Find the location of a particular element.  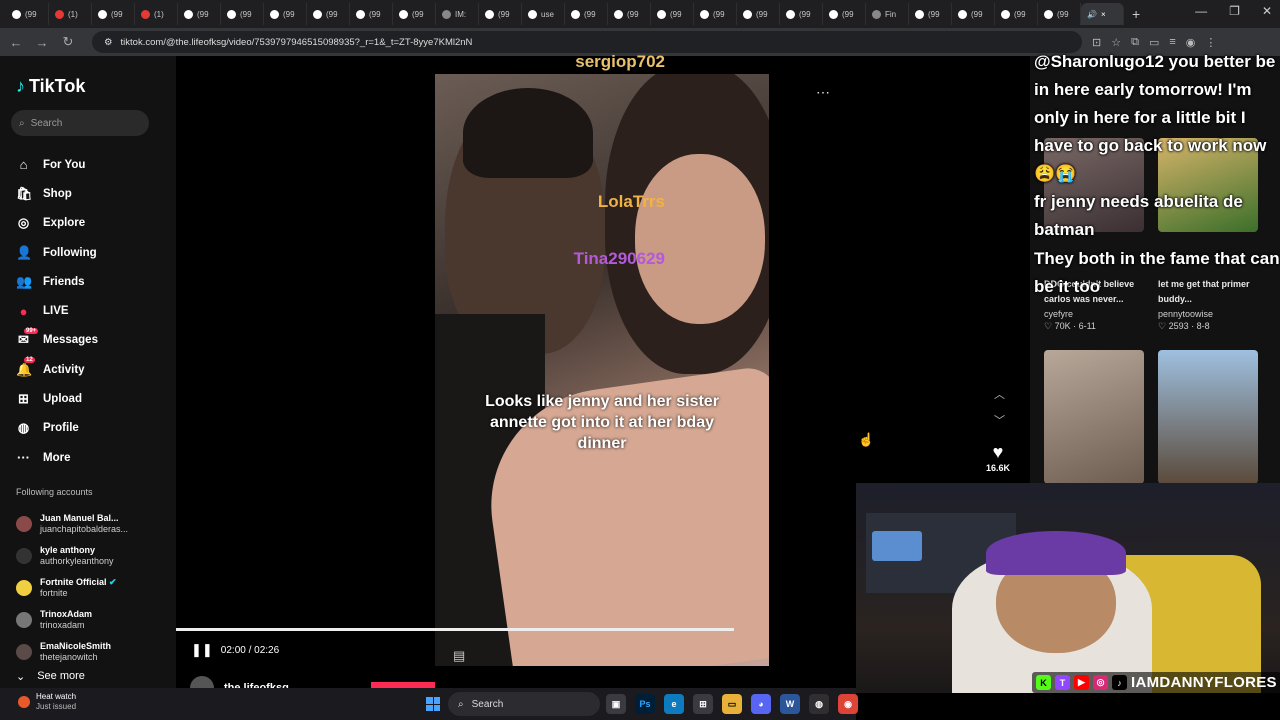

see-more-button: ⌄ See more is located at coordinates (50, 676).